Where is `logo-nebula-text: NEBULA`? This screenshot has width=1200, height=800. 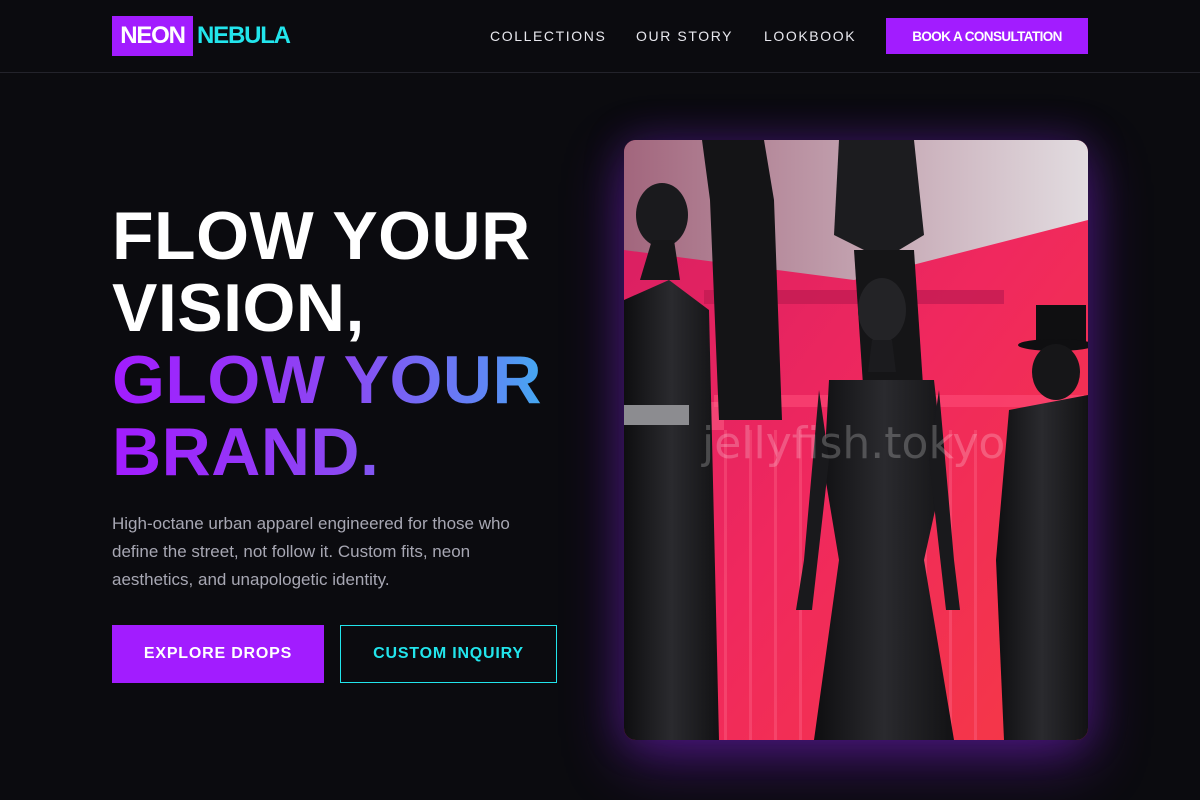
logo-nebula-text: NEBULA is located at coordinates (244, 35).